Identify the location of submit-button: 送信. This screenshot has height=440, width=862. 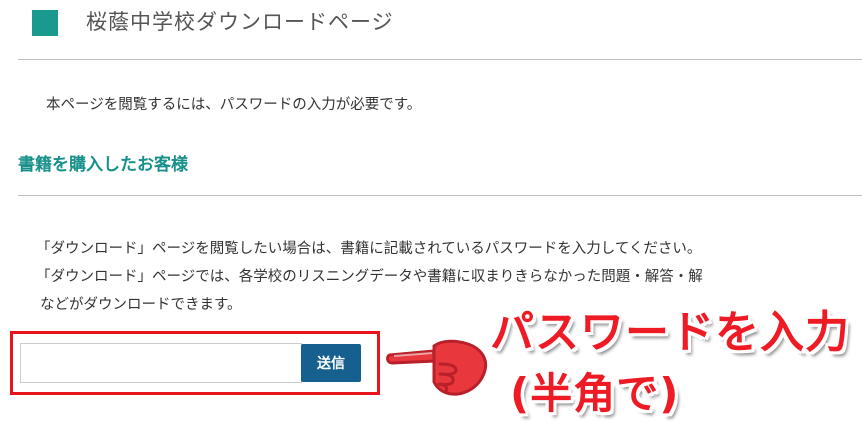
(331, 363).